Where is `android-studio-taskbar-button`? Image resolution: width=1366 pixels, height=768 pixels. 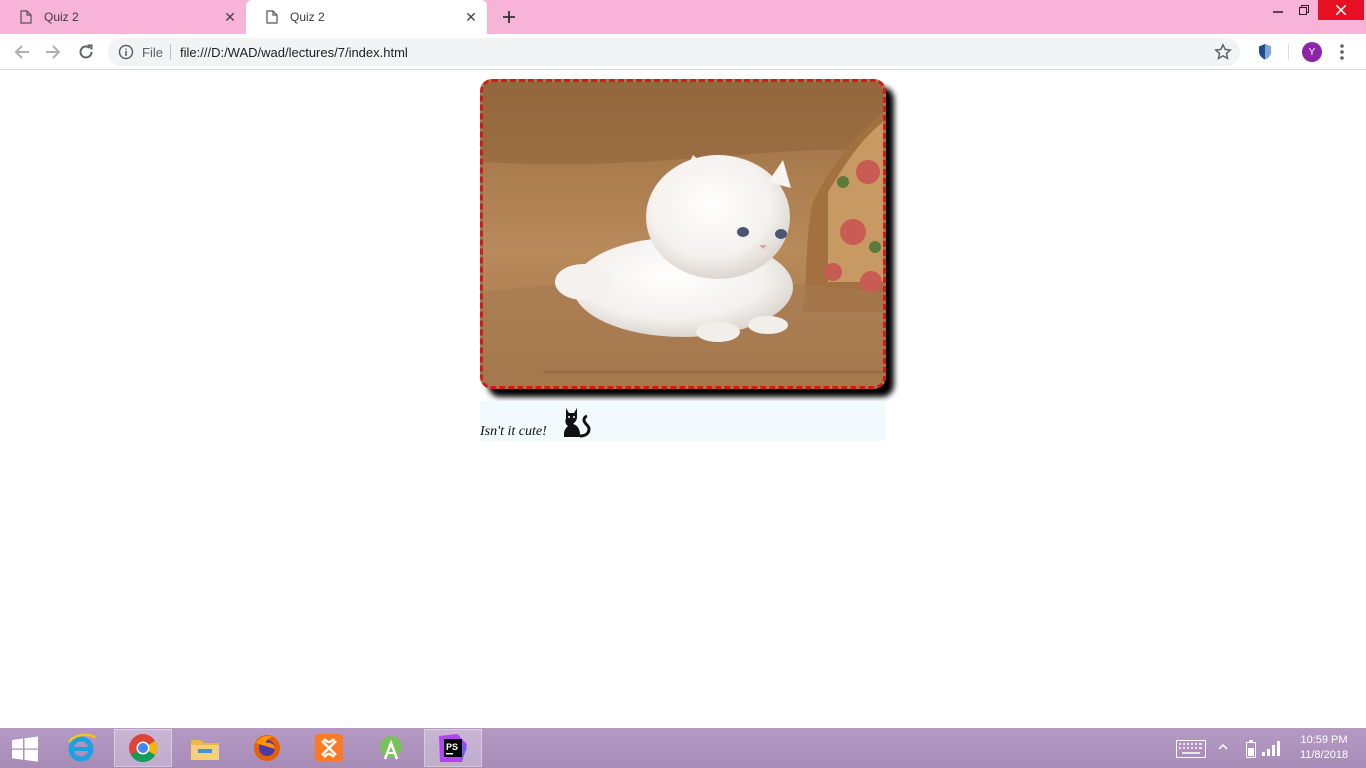 android-studio-taskbar-button is located at coordinates (391, 748).